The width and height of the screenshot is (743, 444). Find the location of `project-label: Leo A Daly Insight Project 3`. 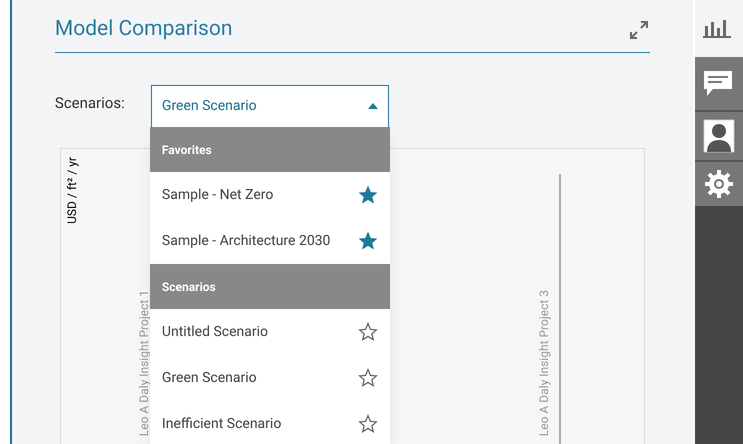

project-label: Leo A Daly Insight Project 3 is located at coordinates (544, 363).